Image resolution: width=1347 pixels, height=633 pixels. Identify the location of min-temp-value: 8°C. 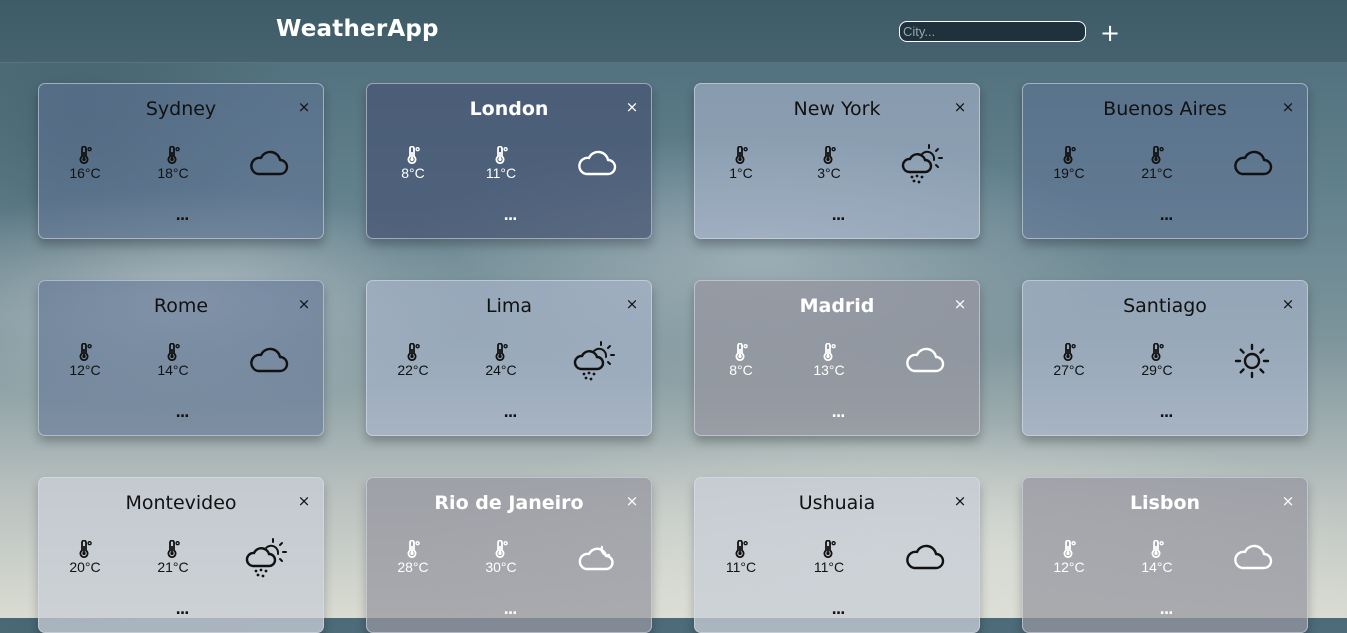
(413, 173).